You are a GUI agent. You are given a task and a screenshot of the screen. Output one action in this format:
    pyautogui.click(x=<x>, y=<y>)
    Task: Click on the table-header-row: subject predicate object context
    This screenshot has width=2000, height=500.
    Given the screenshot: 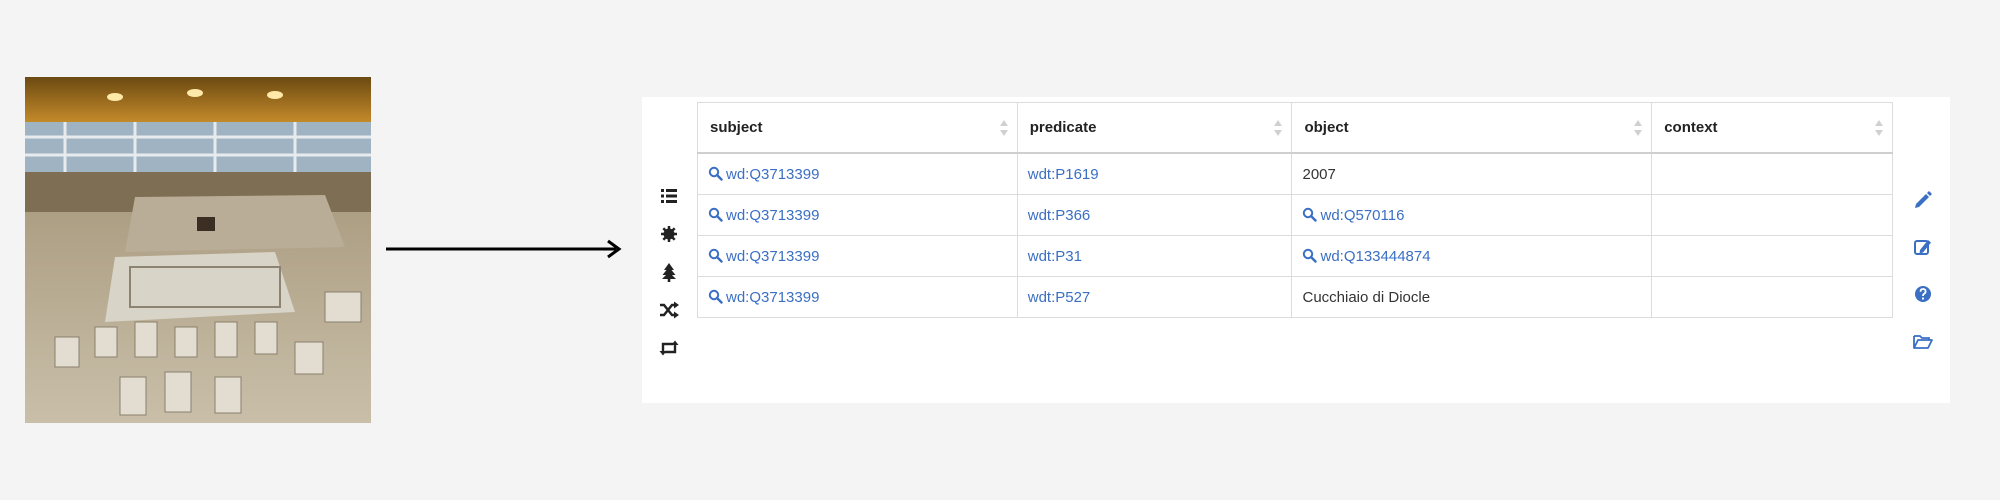 What is the action you would take?
    pyautogui.click(x=1295, y=128)
    